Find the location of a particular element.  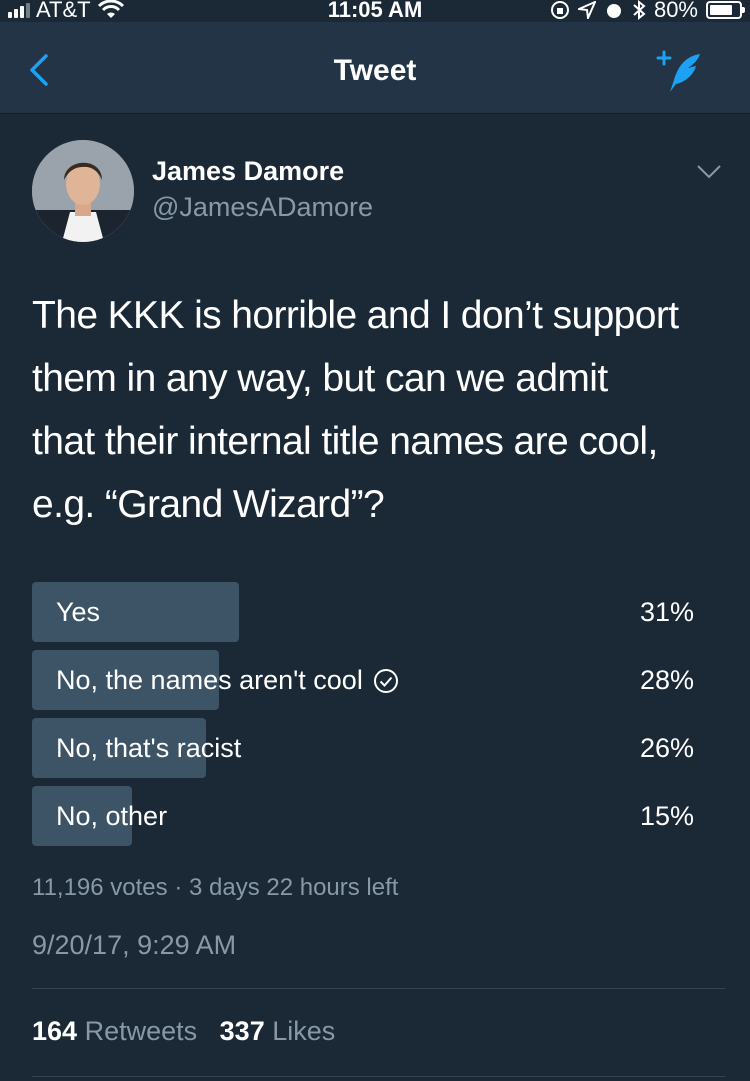

compose-tweet-icon is located at coordinates (681, 71).